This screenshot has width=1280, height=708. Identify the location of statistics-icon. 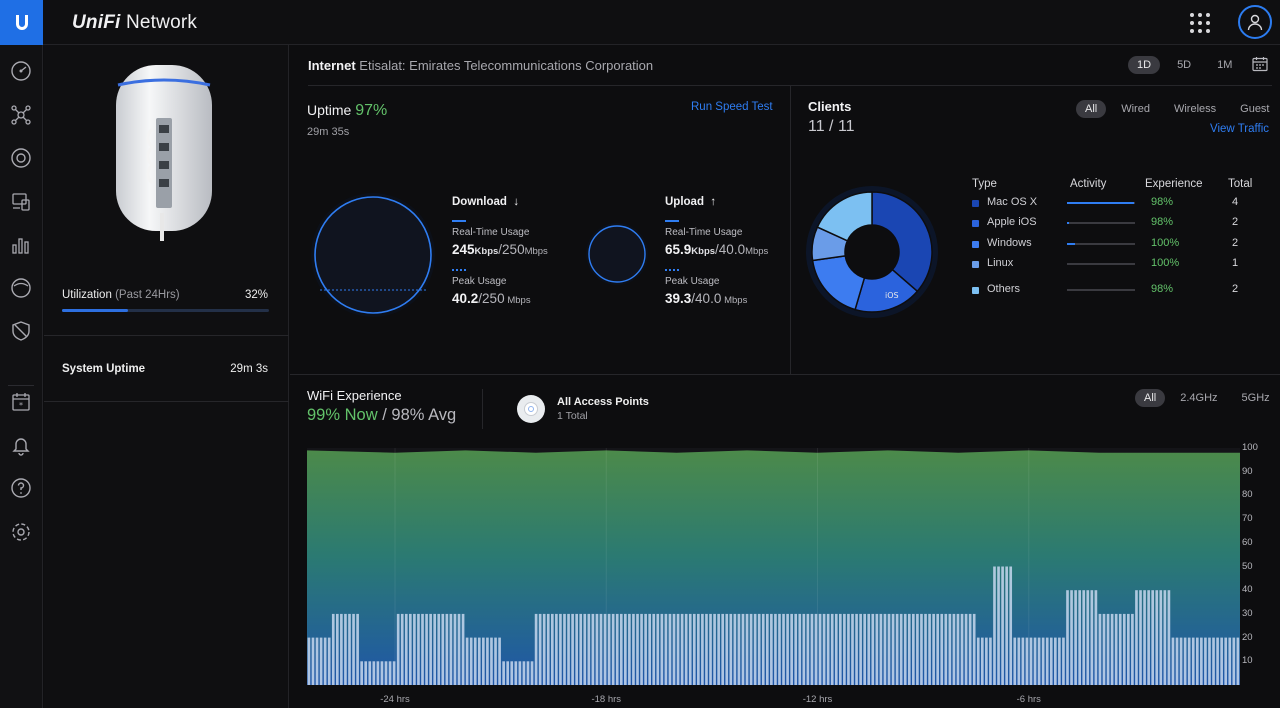
(21, 245).